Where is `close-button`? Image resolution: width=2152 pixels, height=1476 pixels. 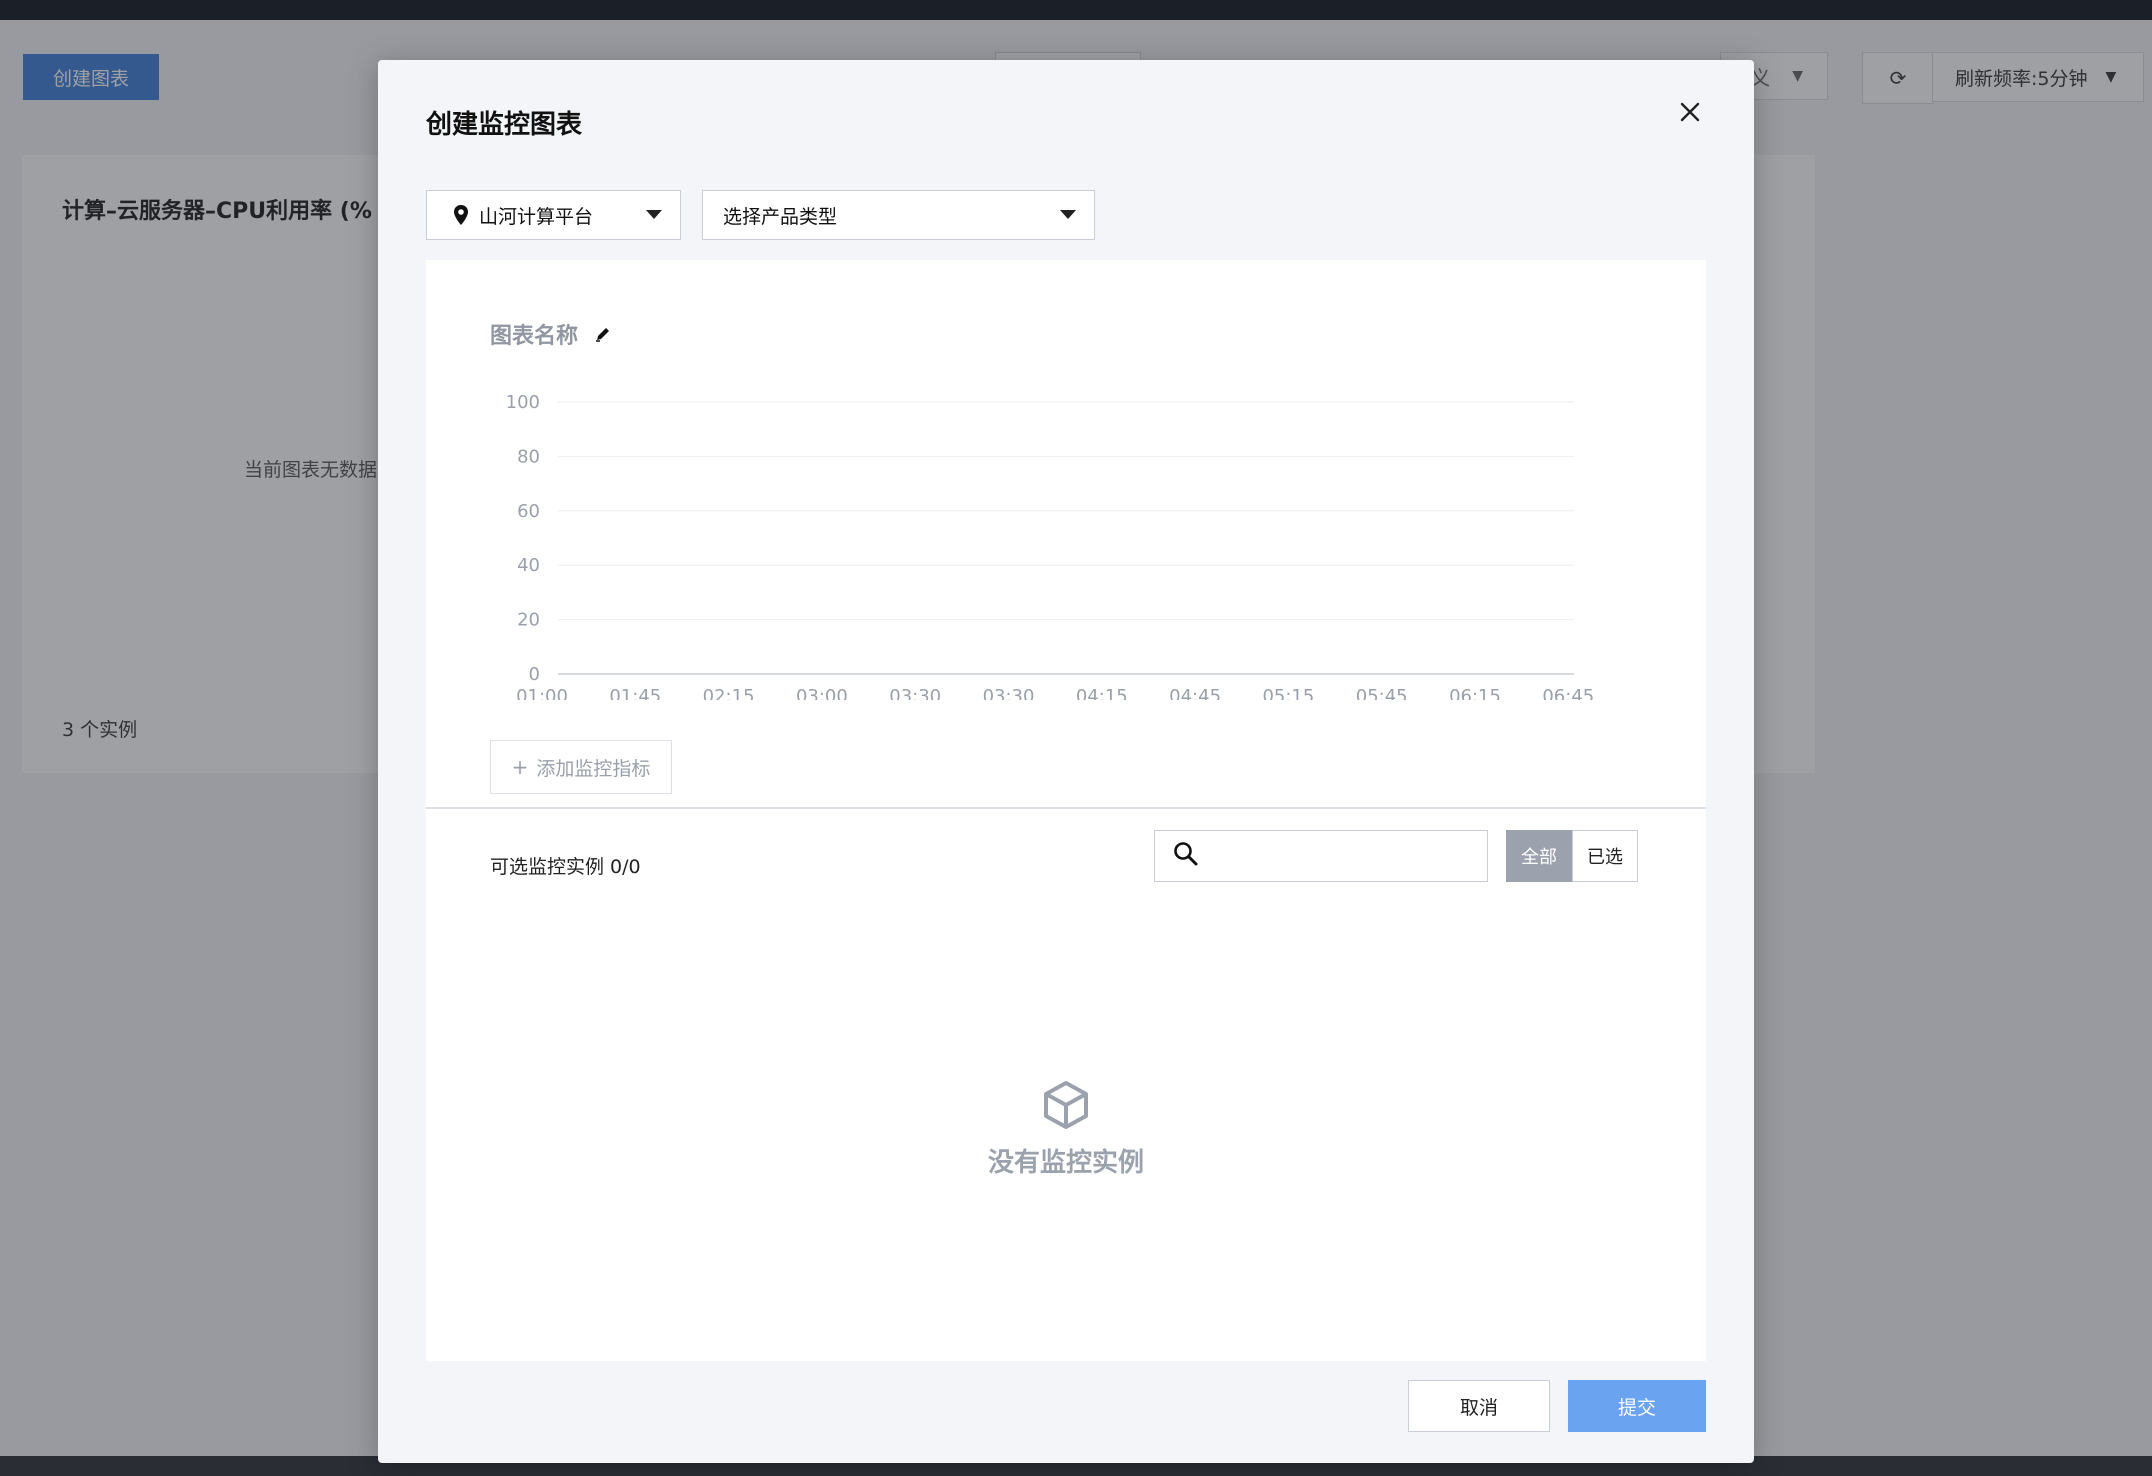 close-button is located at coordinates (1690, 112).